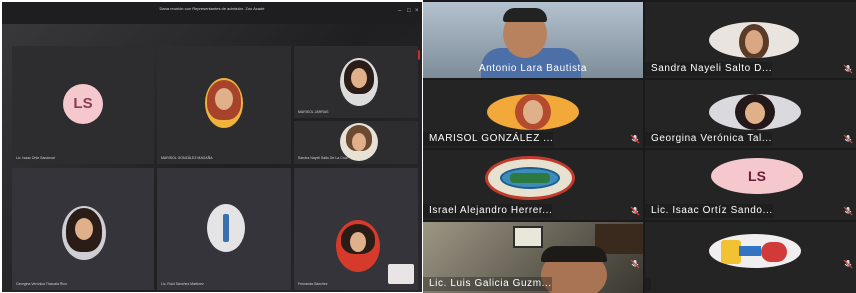  I want to click on meeting-toolbar: 00:05 Abandonar, so click(212, 42).